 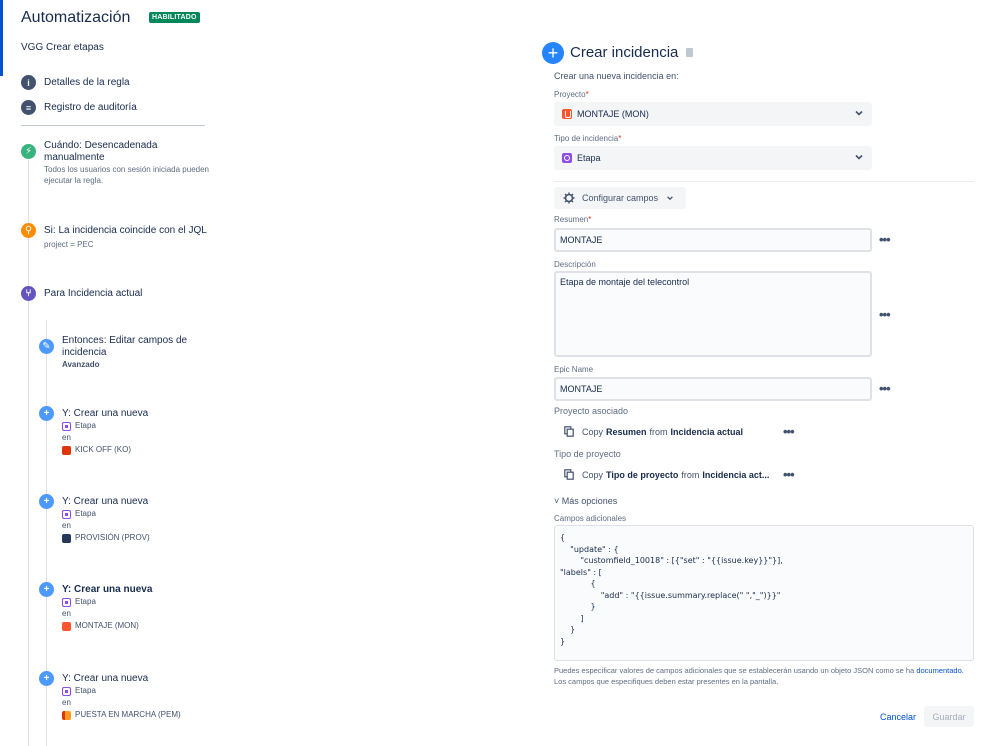 I want to click on project-value: MONTAJE (MON), so click(x=613, y=114).